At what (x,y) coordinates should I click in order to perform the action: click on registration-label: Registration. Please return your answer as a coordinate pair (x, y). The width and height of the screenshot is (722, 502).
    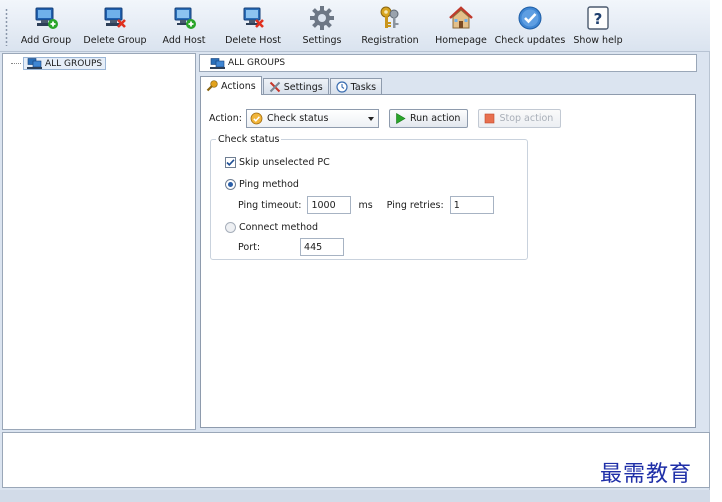
    Looking at the image, I should click on (390, 40).